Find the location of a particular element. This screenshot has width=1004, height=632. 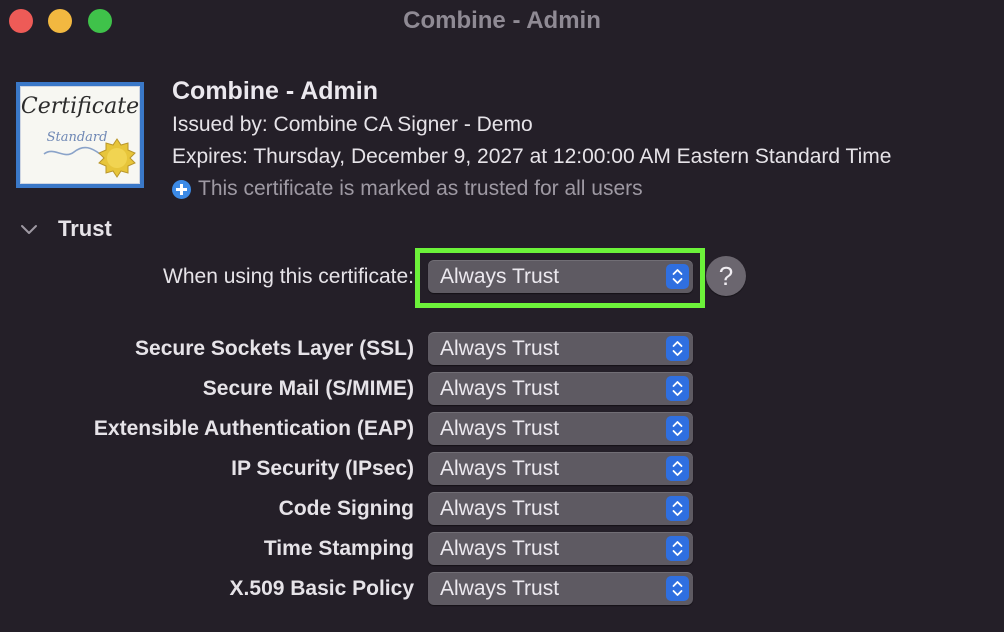

code-signing-value: Always Trust is located at coordinates (500, 508).